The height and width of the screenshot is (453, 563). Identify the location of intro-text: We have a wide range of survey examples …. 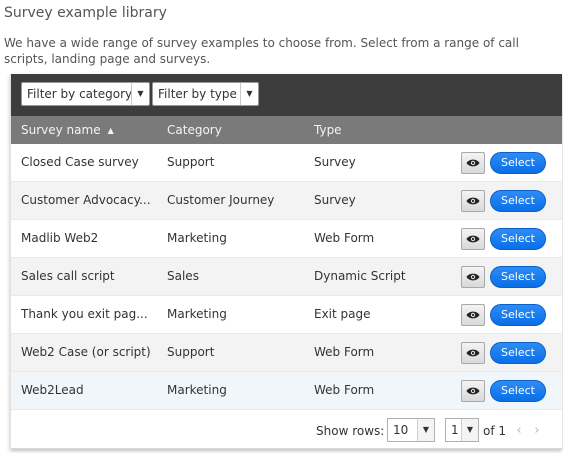
(261, 51).